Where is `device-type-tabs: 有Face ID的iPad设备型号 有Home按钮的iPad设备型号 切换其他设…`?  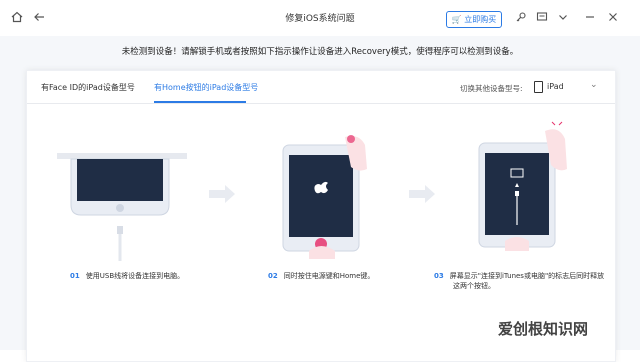
device-type-tabs: 有Face ID的iPad设备型号 有Home按钮的iPad设备型号 切换其他设… is located at coordinates (321, 87).